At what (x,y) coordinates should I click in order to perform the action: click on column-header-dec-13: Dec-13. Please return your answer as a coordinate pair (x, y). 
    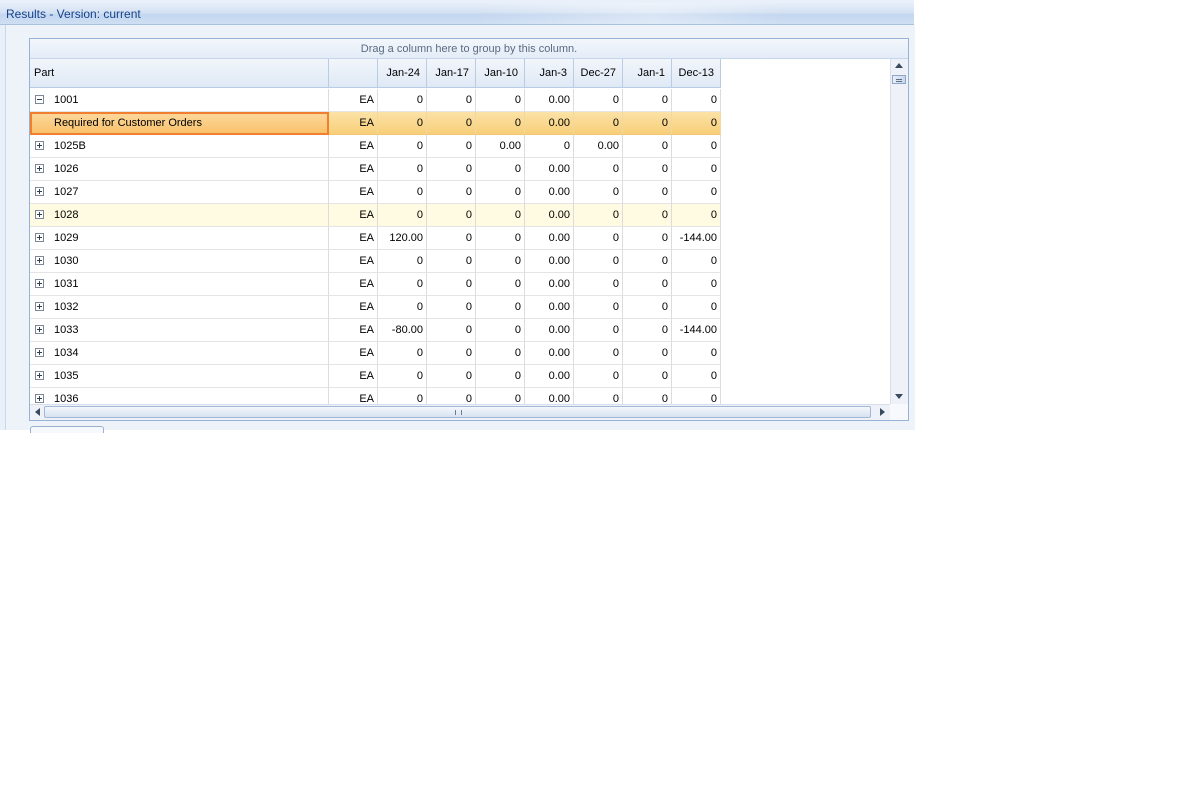
    Looking at the image, I should click on (696, 73).